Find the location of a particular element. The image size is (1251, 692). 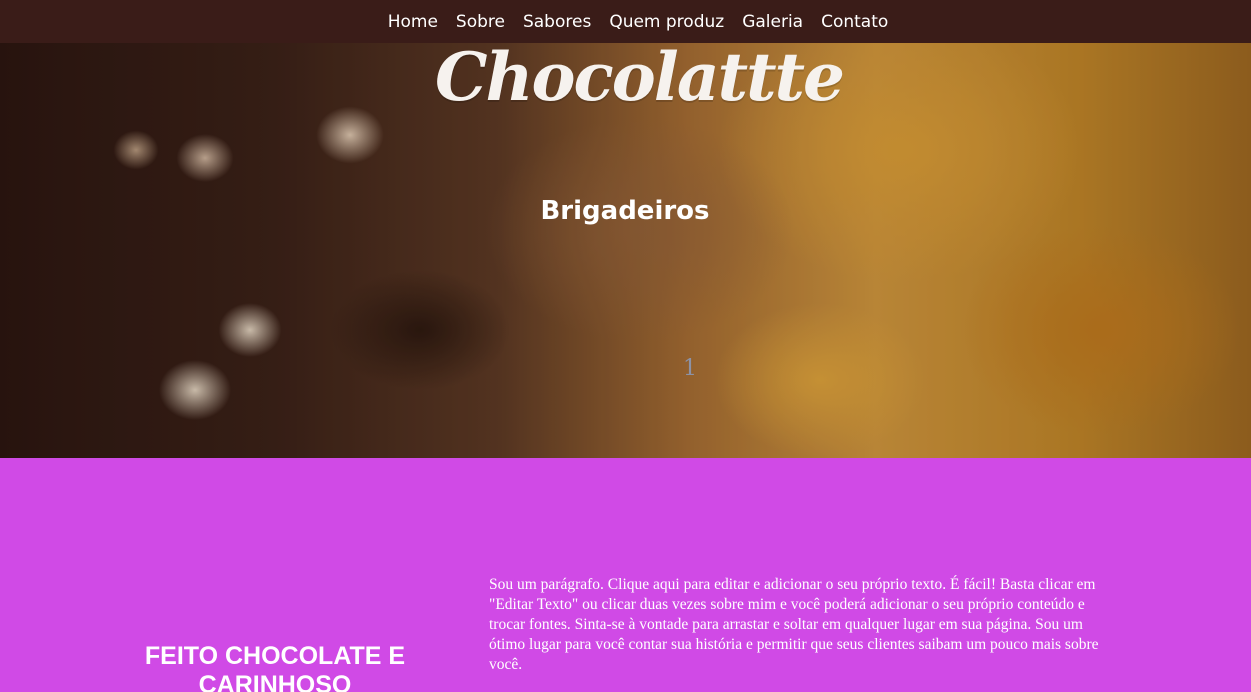

slide-title: Brigadeiros is located at coordinates (625, 211).